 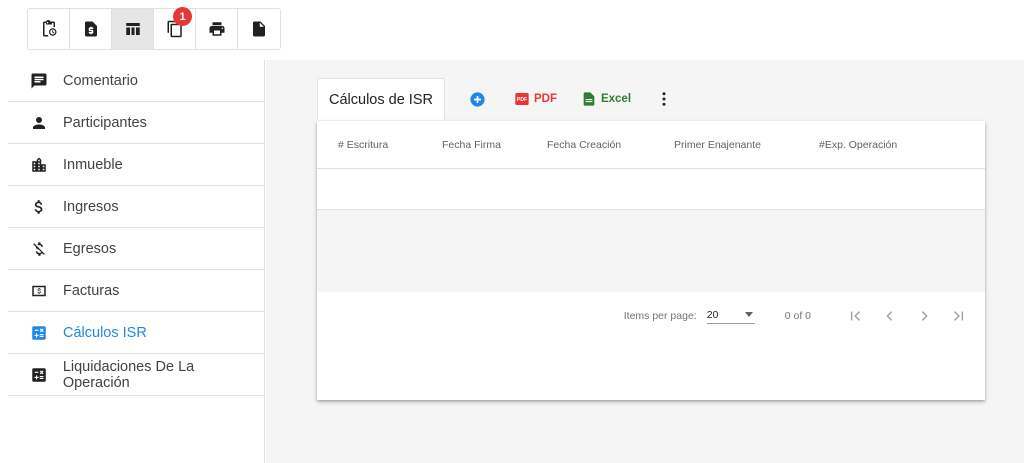 What do you see at coordinates (797, 316) in the screenshot?
I see `page-range-label: 0 of 0` at bounding box center [797, 316].